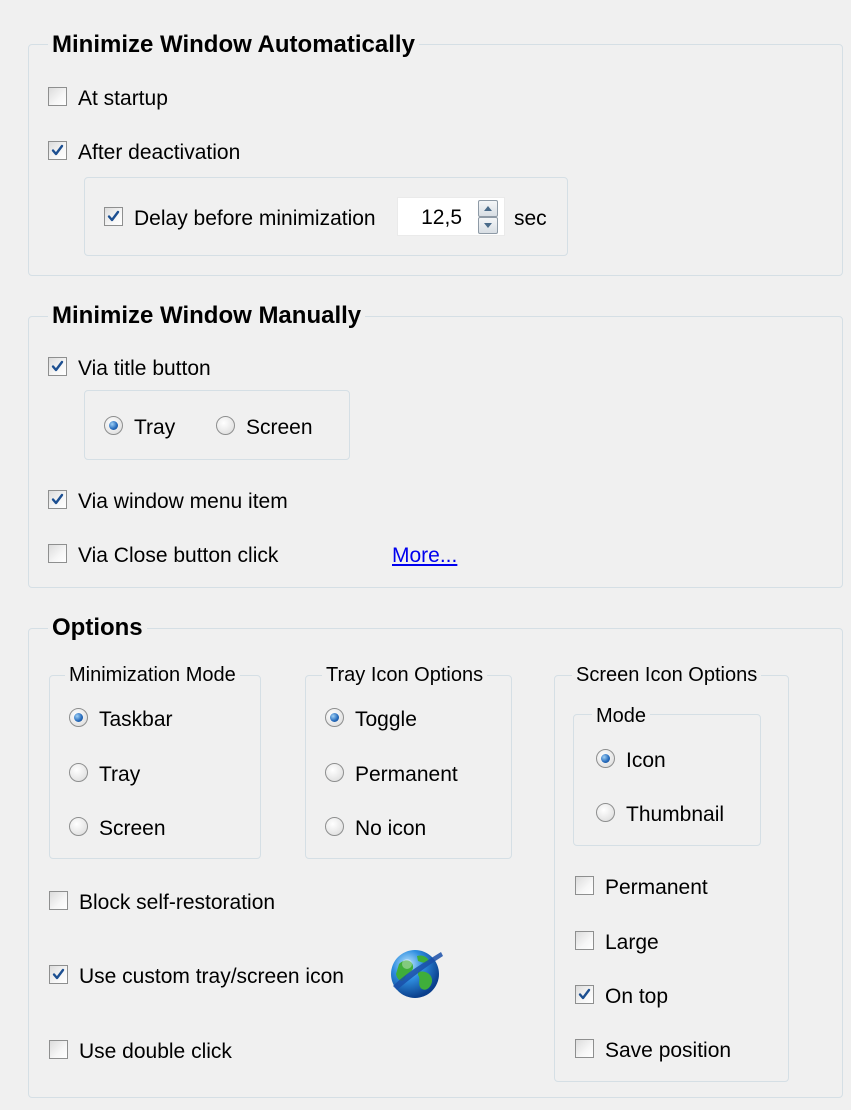 Image resolution: width=851 pixels, height=1110 pixels. Describe the element at coordinates (78, 772) in the screenshot. I see `mode-tray-radio` at that location.